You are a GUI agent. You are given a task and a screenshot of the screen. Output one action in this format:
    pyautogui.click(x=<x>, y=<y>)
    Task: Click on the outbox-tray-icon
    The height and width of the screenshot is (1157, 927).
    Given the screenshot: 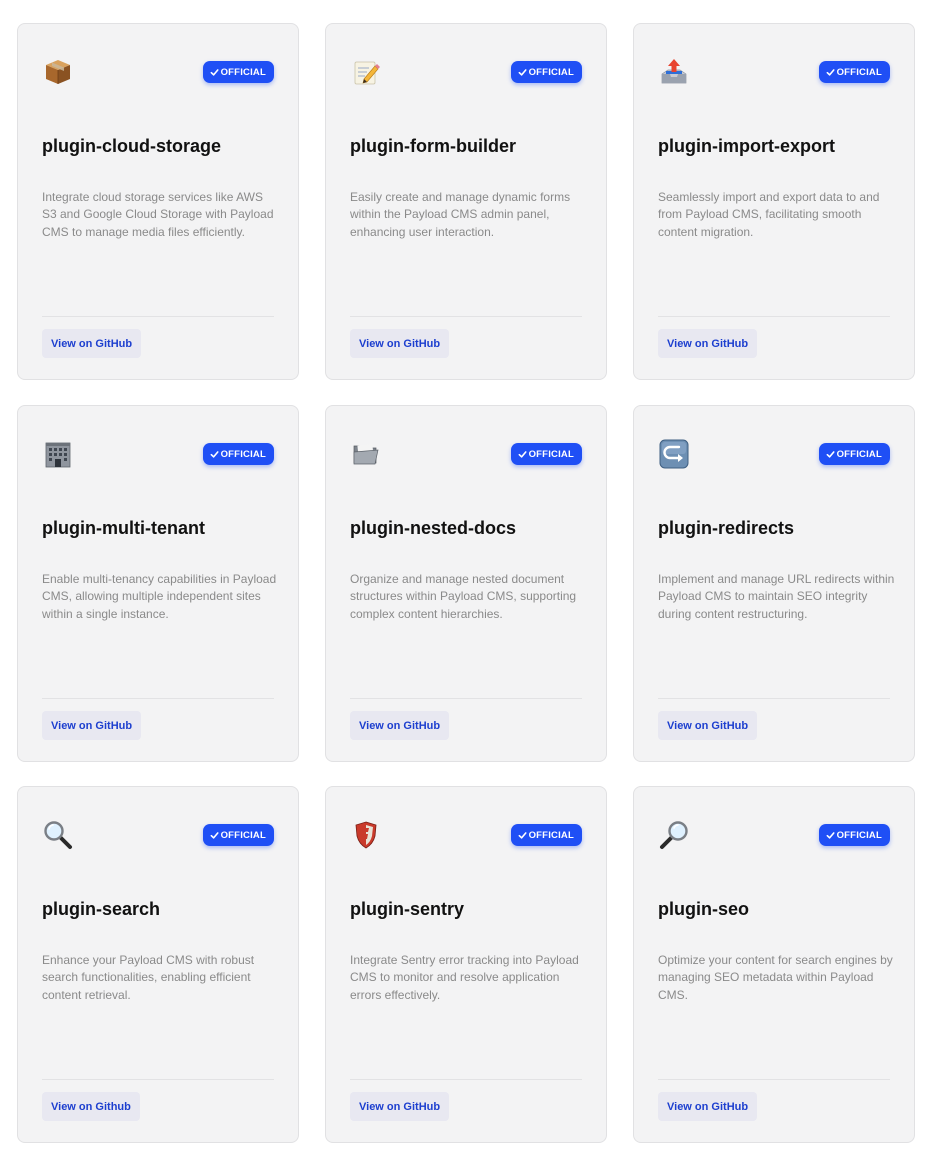 What is the action you would take?
    pyautogui.click(x=674, y=72)
    